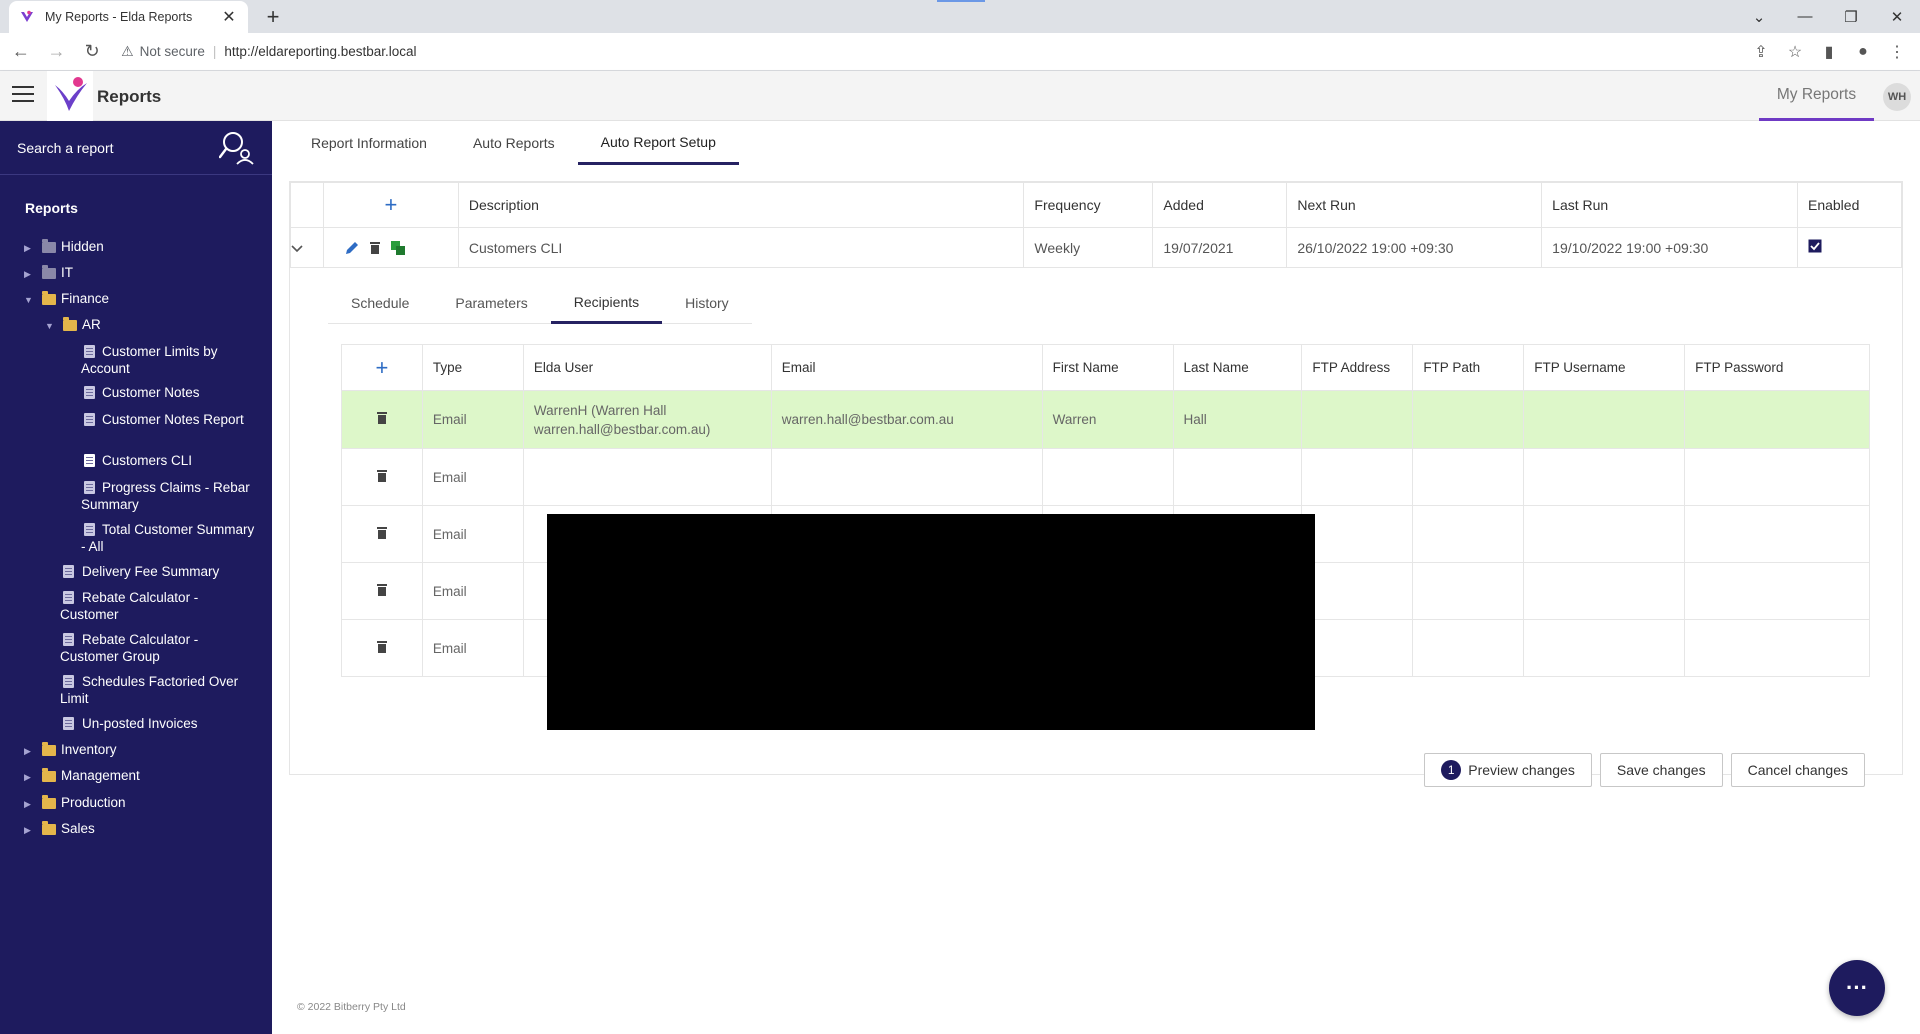  Describe the element at coordinates (171, 538) in the screenshot. I see `tree-report-total-customer-summary: Total Customer Summary - All` at that location.